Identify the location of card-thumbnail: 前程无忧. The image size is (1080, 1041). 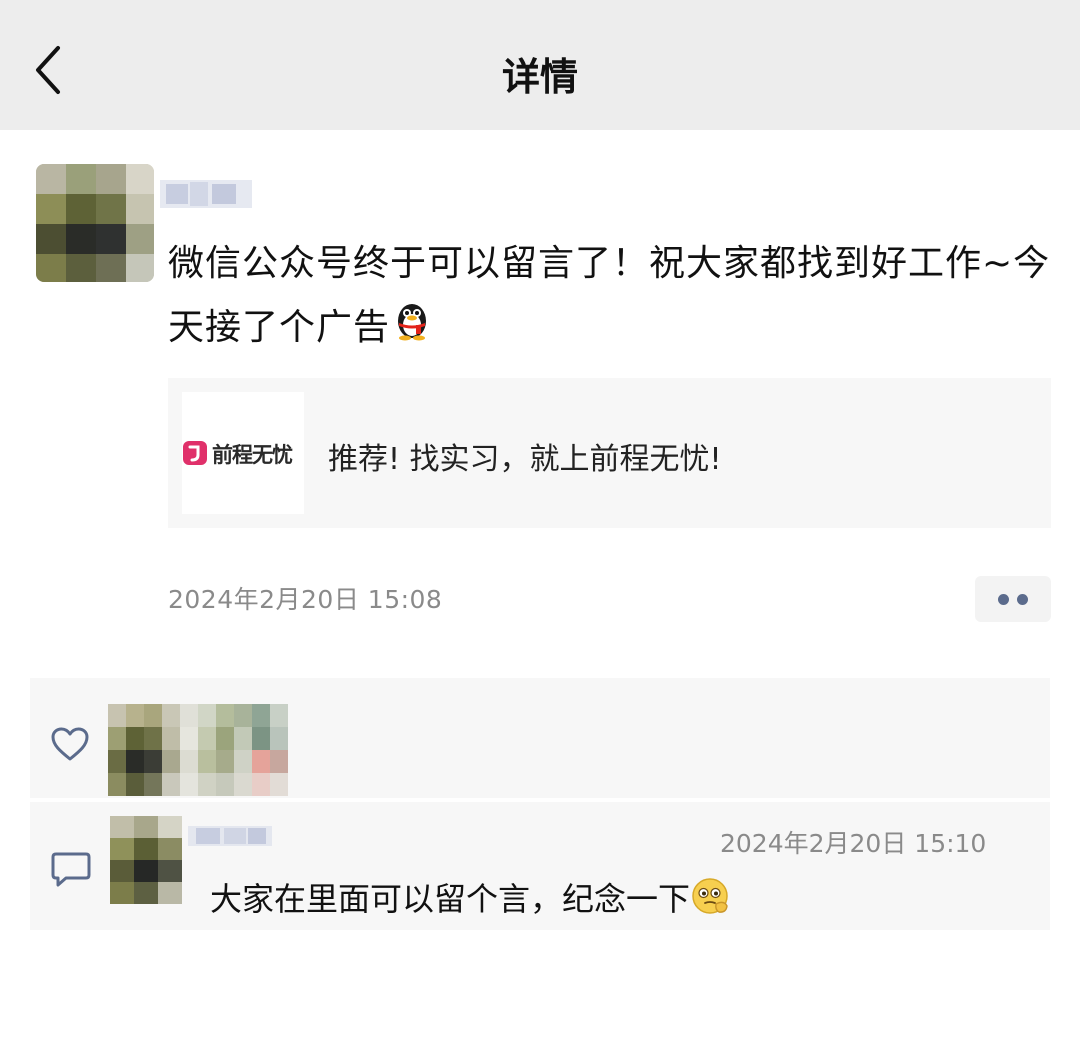
(243, 453).